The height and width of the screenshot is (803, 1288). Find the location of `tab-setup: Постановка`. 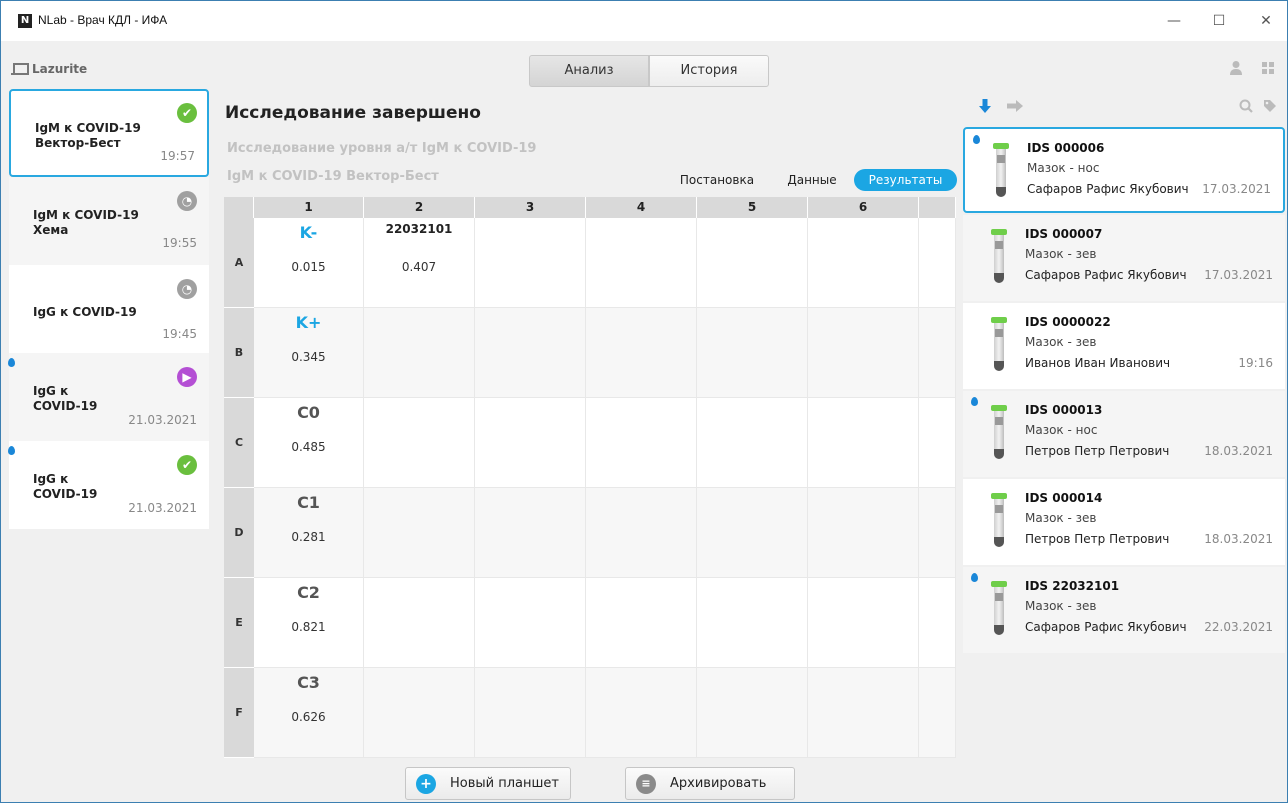

tab-setup: Постановка is located at coordinates (717, 180).